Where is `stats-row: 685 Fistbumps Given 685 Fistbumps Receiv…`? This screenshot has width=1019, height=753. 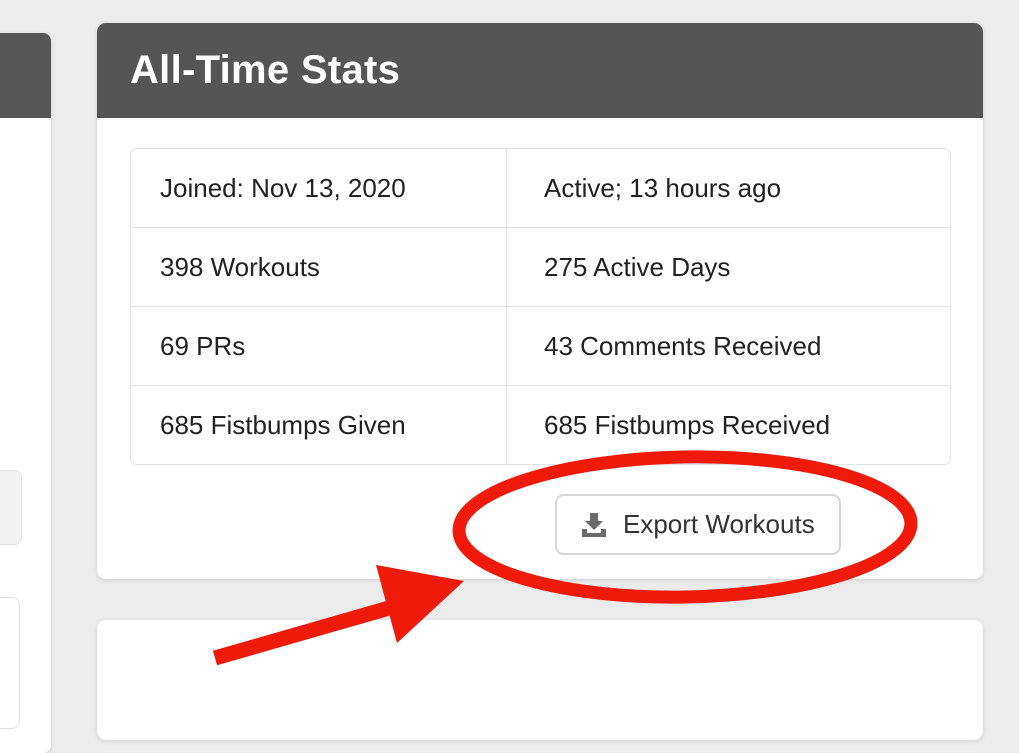 stats-row: 685 Fistbumps Given 685 Fistbumps Receiv… is located at coordinates (540, 424).